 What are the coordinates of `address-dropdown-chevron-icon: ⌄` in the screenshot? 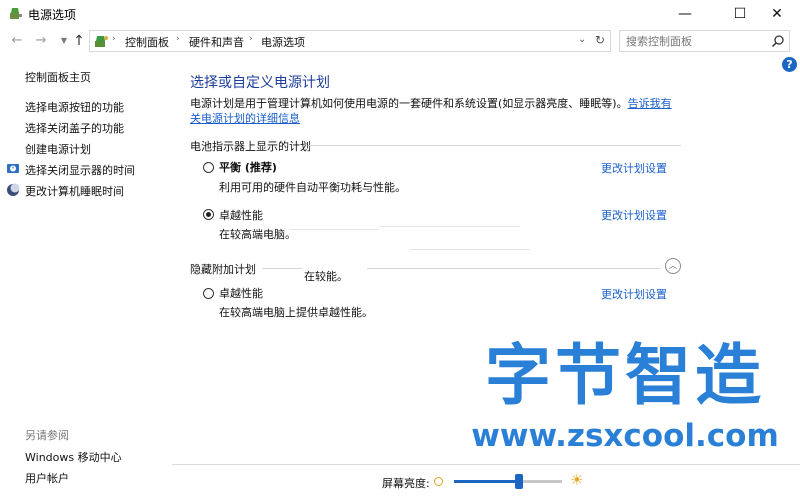 It's located at (582, 39).